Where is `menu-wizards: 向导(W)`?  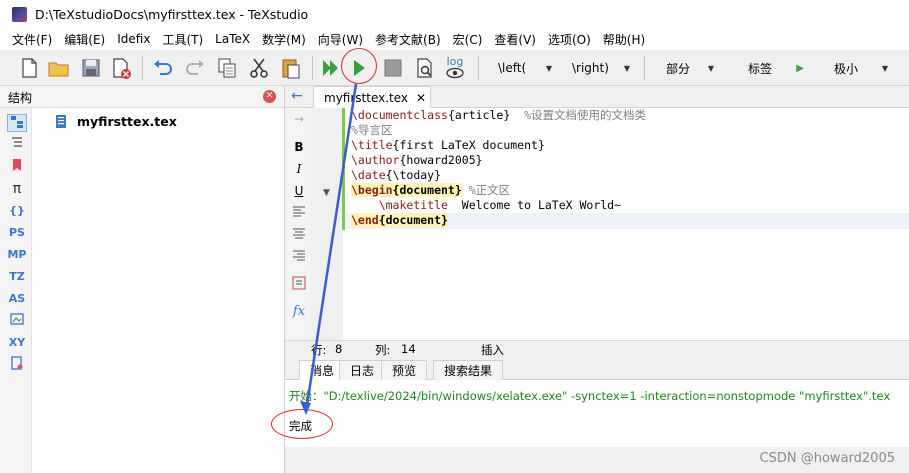
menu-wizards: 向导(W) is located at coordinates (340, 39).